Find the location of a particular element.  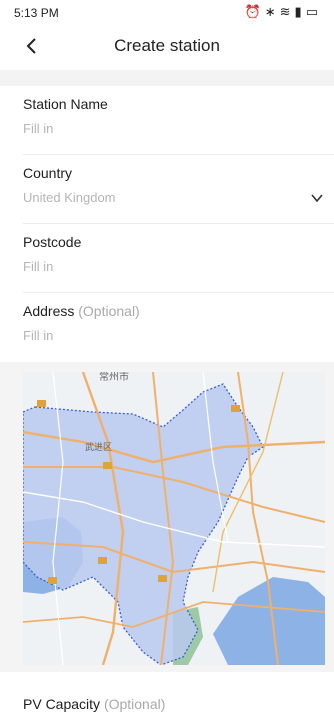

status-bar: 5:13 PM ⏰ ∗ ≋ ▮ ▭ is located at coordinates (167, 12).